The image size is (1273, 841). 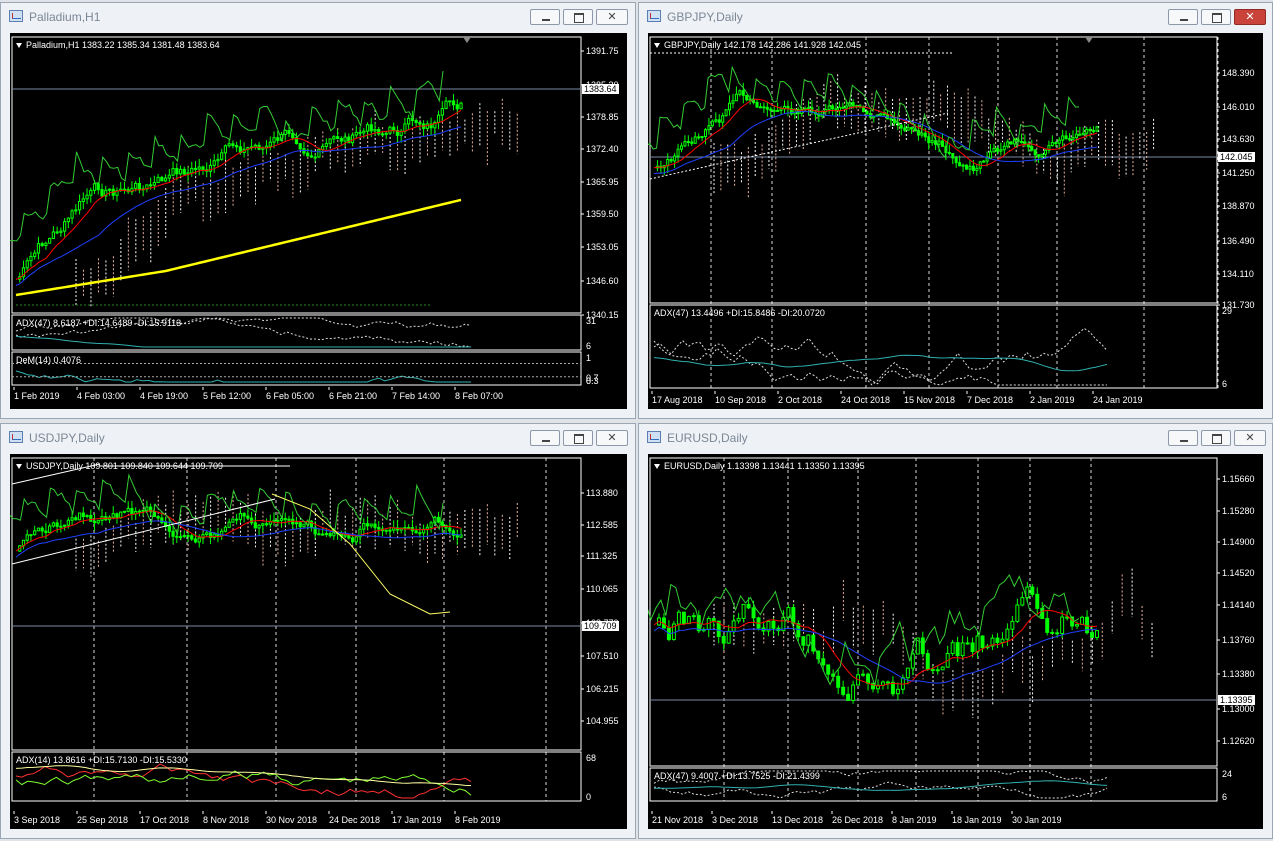 I want to click on window-titlebar: EURUSD,Daily, so click(x=955, y=438).